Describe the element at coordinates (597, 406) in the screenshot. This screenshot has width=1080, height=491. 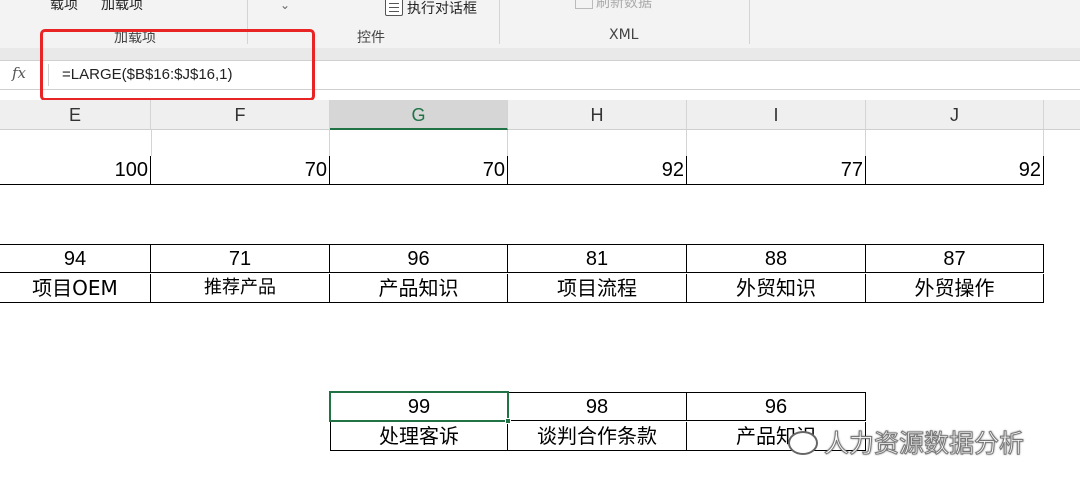
I see `table3-value-cell: 98` at that location.